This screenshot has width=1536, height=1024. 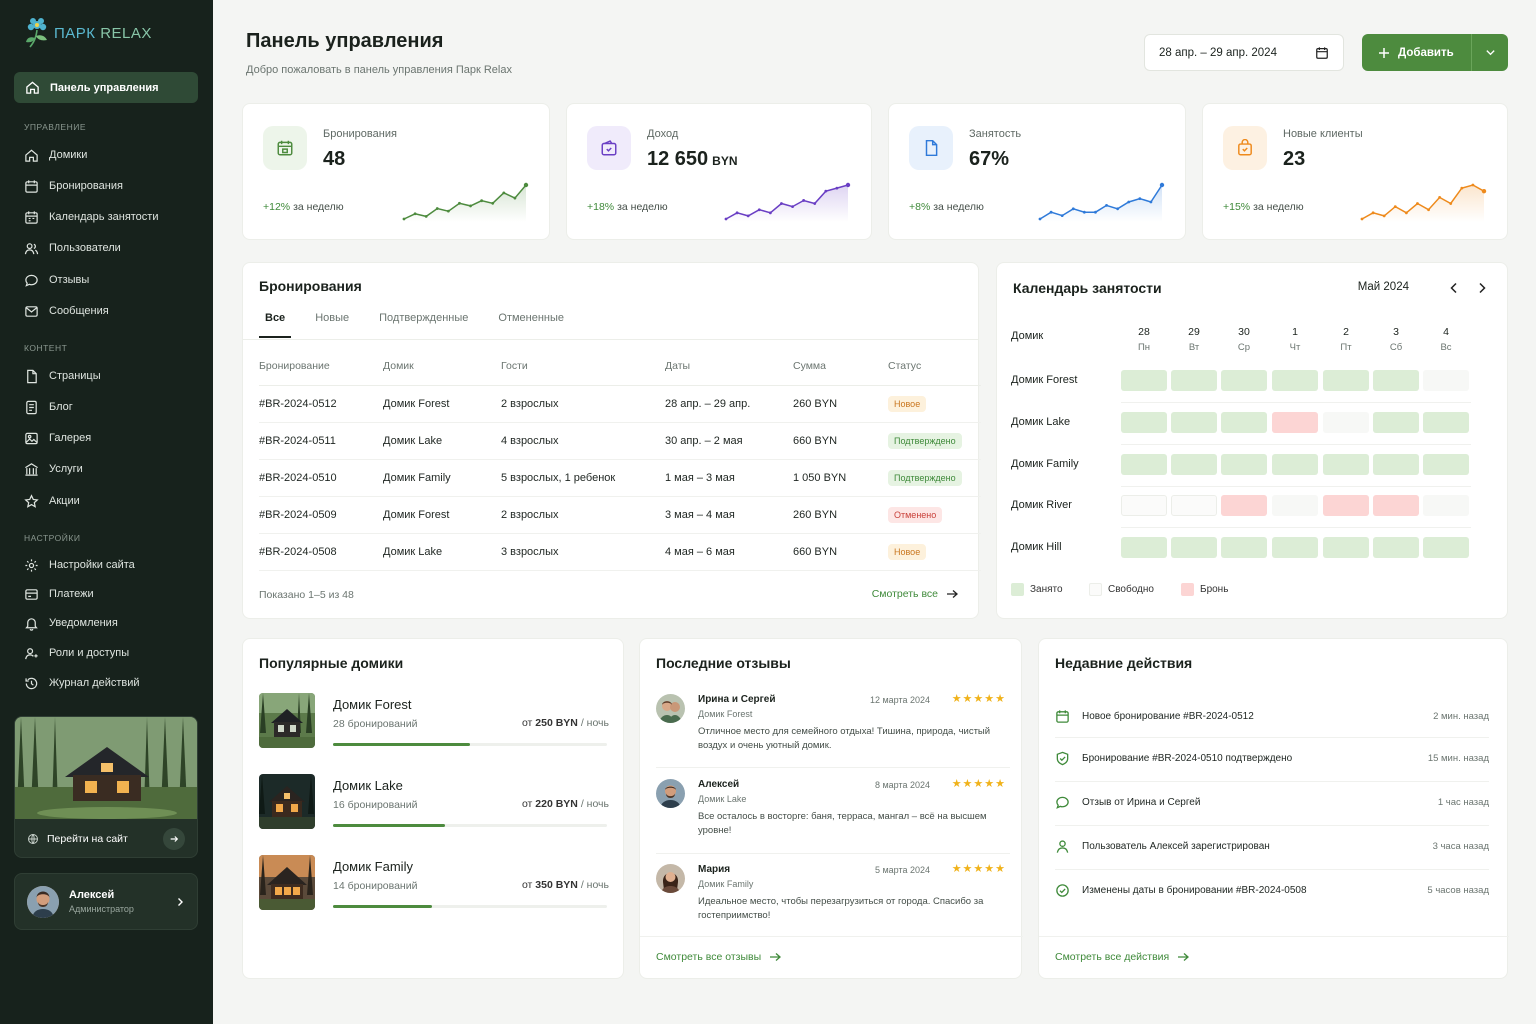 I want to click on visit-site-card: Перейти на сайт, so click(x=106, y=787).